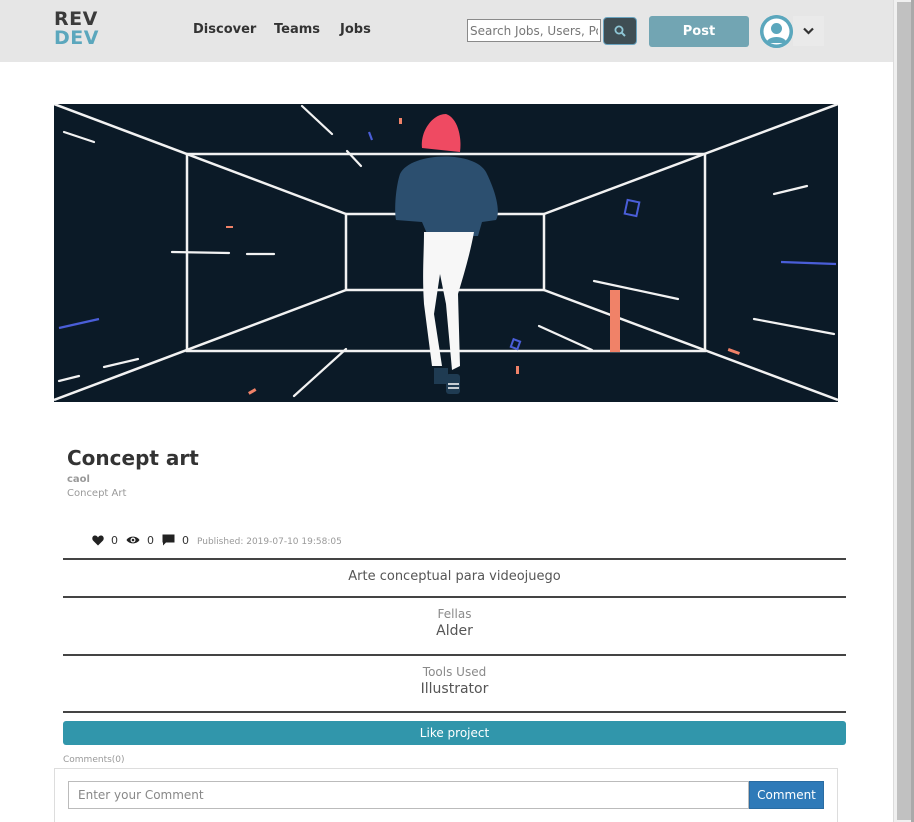  Describe the element at coordinates (114, 540) in the screenshot. I see `likes-count: 0` at that location.